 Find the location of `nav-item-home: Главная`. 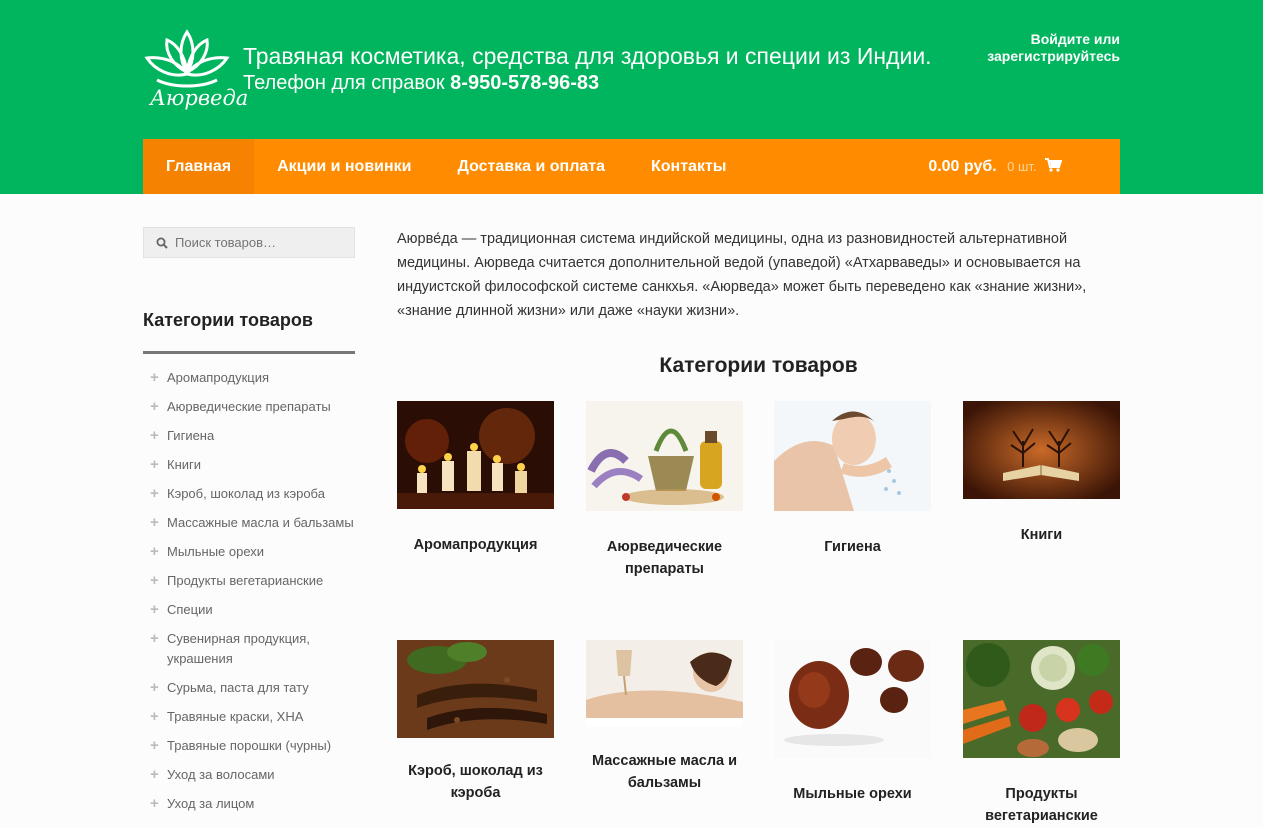

nav-item-home: Главная is located at coordinates (199, 166).